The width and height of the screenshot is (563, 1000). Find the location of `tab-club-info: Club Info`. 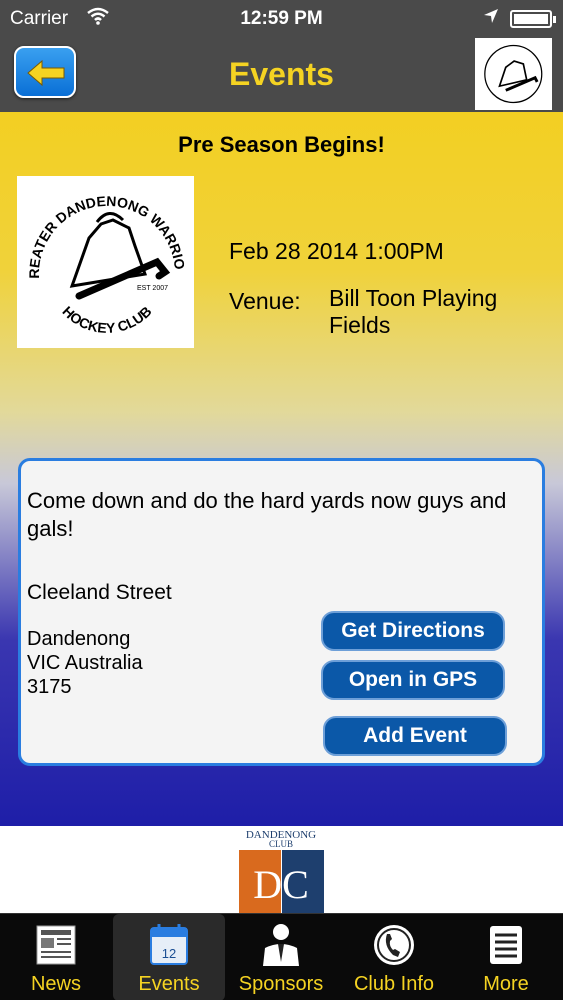

tab-club-info: Club Info is located at coordinates (394, 957).